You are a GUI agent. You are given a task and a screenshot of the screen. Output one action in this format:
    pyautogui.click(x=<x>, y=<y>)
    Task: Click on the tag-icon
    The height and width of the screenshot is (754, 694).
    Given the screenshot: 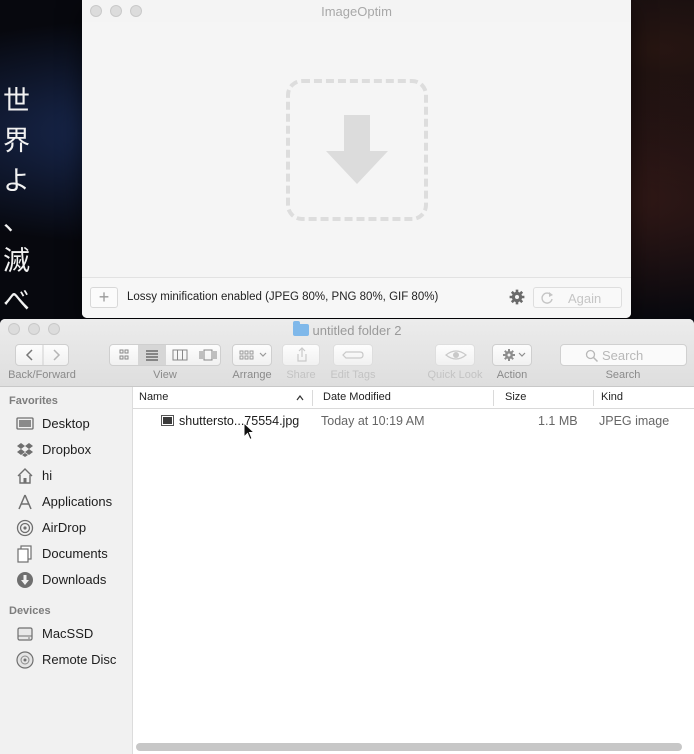 What is the action you would take?
    pyautogui.click(x=353, y=355)
    